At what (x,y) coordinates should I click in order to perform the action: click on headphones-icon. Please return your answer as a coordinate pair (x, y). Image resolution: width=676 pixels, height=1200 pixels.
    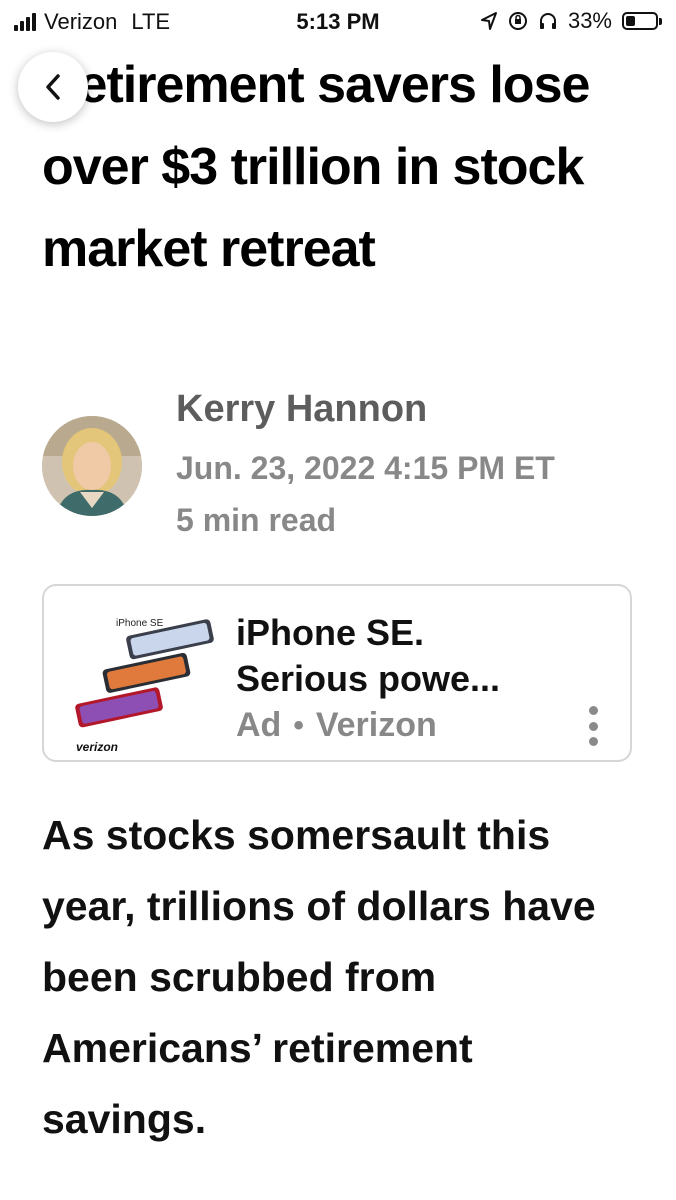
    Looking at the image, I should click on (547, 21).